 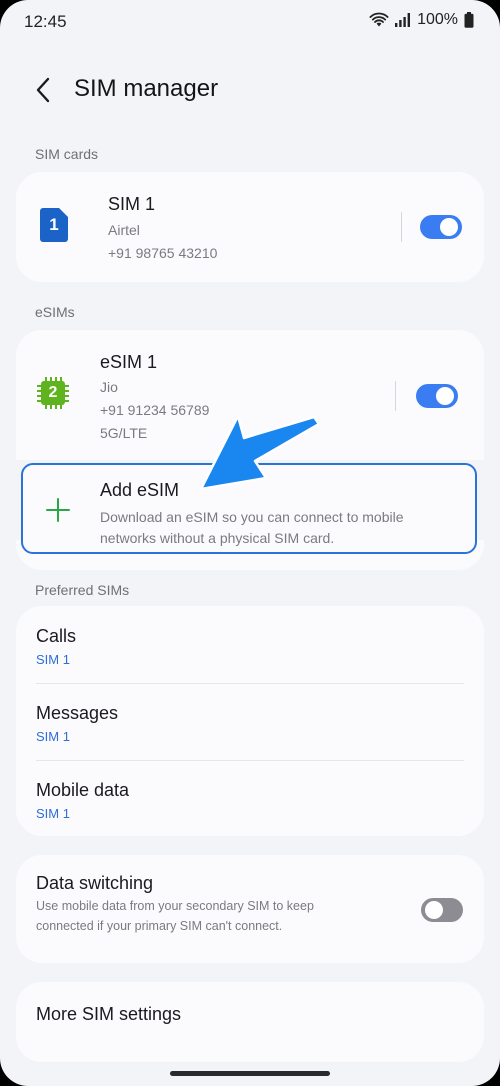 I want to click on home-indicator, so click(x=250, y=1073).